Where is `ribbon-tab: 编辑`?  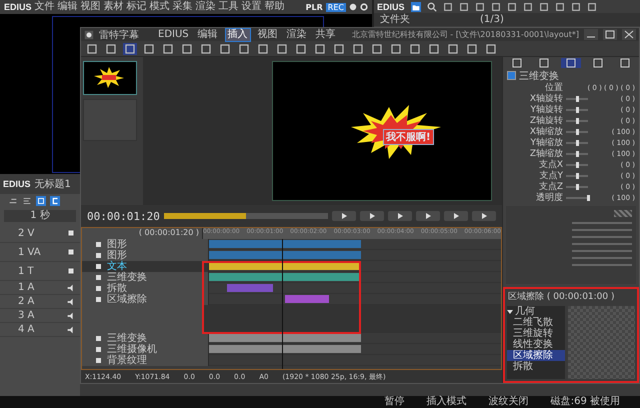
ribbon-tab: 编辑 is located at coordinates (208, 34).